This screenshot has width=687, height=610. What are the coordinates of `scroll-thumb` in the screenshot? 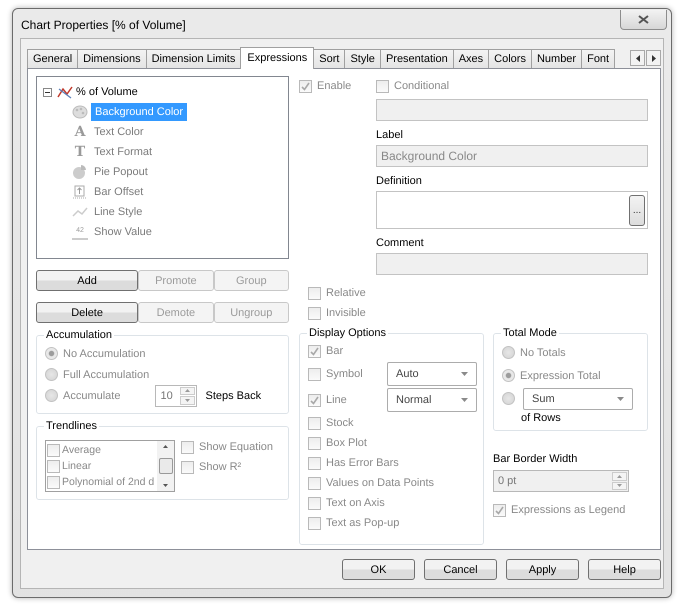 It's located at (165, 466).